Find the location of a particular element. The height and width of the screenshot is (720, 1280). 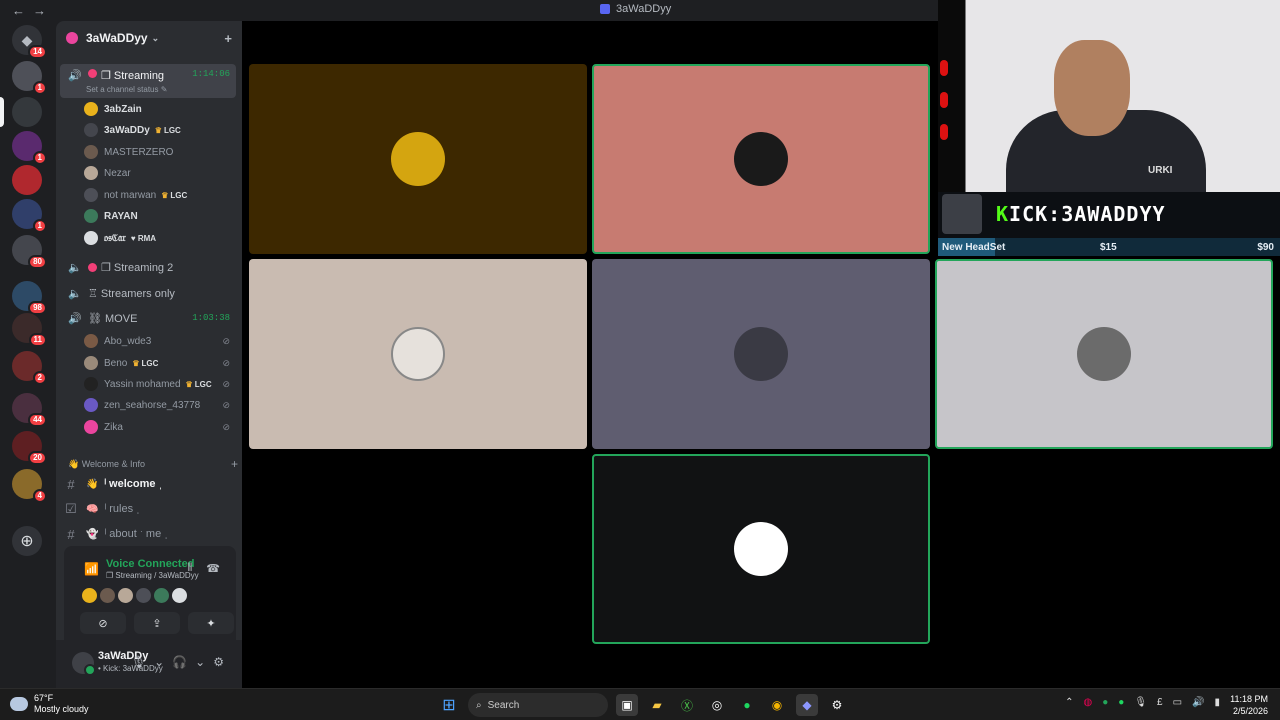

search-placeholder: Search is located at coordinates (503, 705).